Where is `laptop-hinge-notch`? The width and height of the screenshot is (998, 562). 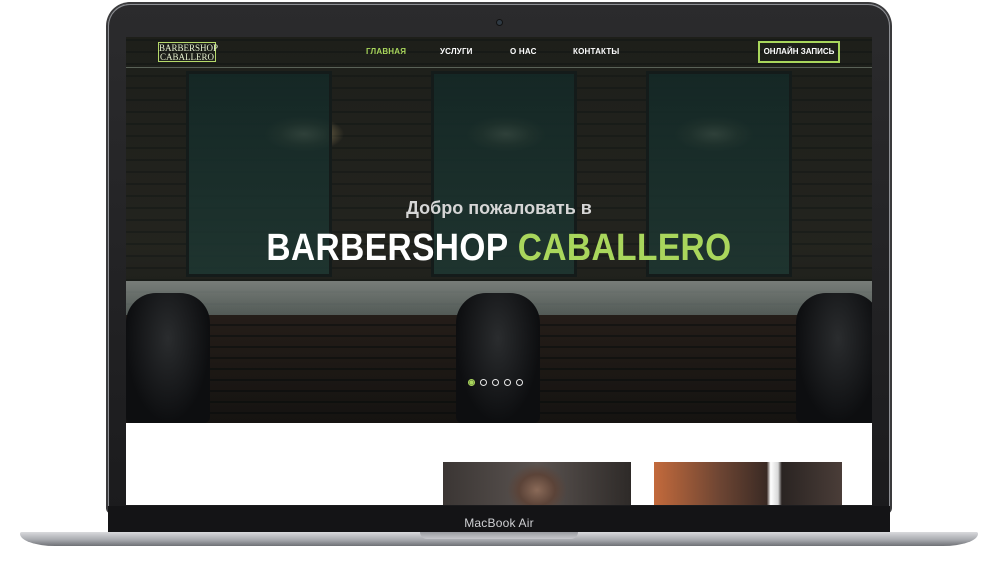 laptop-hinge-notch is located at coordinates (499, 535).